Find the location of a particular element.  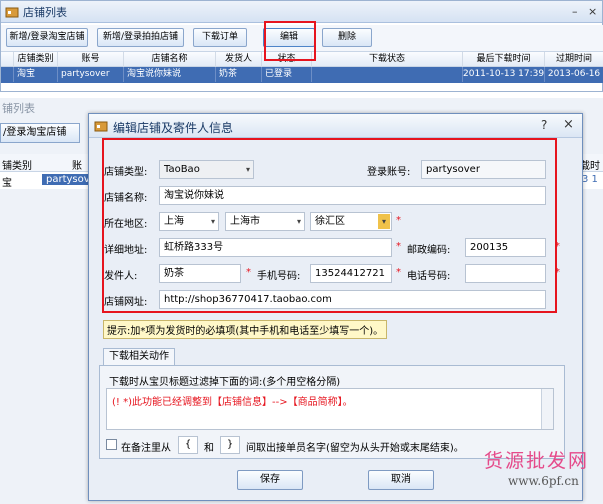

phone-label: 电话号码: is located at coordinates (429, 276).